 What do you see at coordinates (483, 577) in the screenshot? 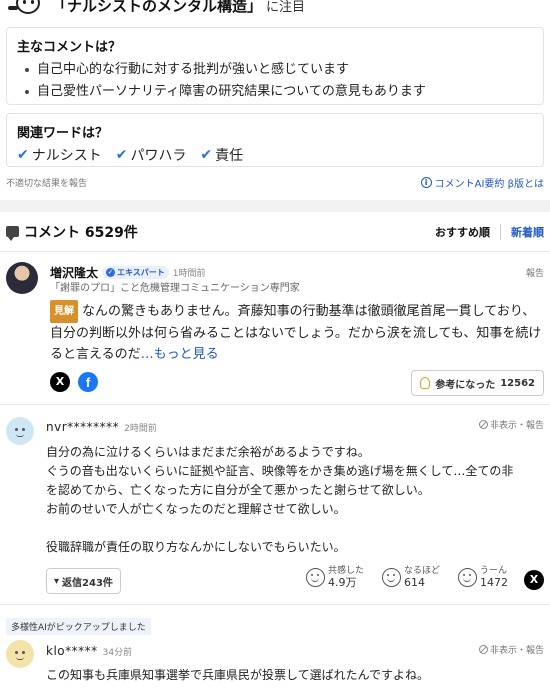
I see `reaction-hmm-button: うーん 1472` at bounding box center [483, 577].